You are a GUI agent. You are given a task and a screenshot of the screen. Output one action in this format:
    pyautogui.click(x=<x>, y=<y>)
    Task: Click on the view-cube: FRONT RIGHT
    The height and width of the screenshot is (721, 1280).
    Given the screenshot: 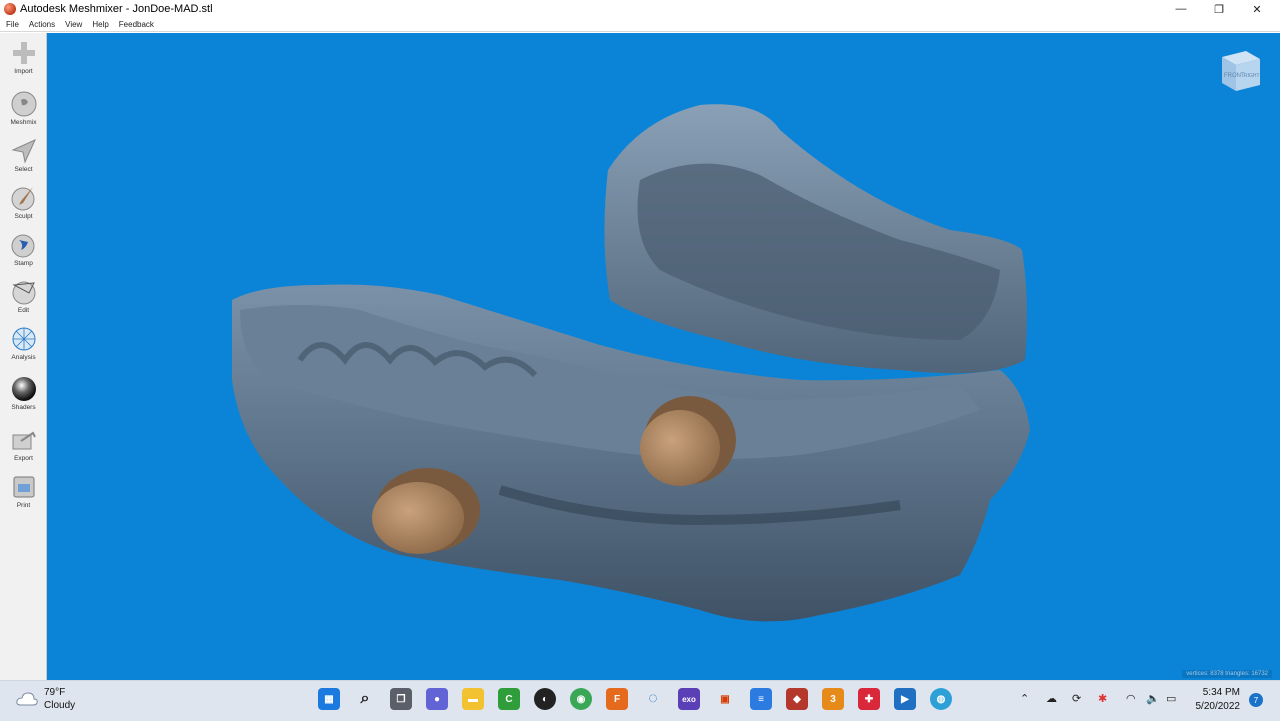 What is the action you would take?
    pyautogui.click(x=1241, y=72)
    